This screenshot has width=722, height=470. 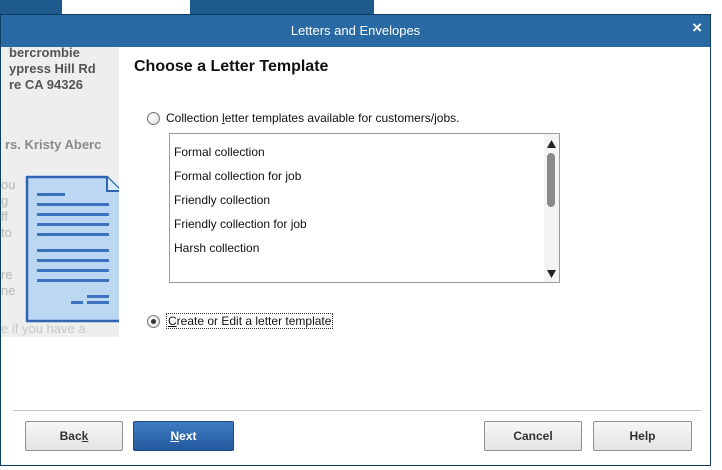 What do you see at coordinates (551, 274) in the screenshot?
I see `scroll-down-arrow-icon` at bounding box center [551, 274].